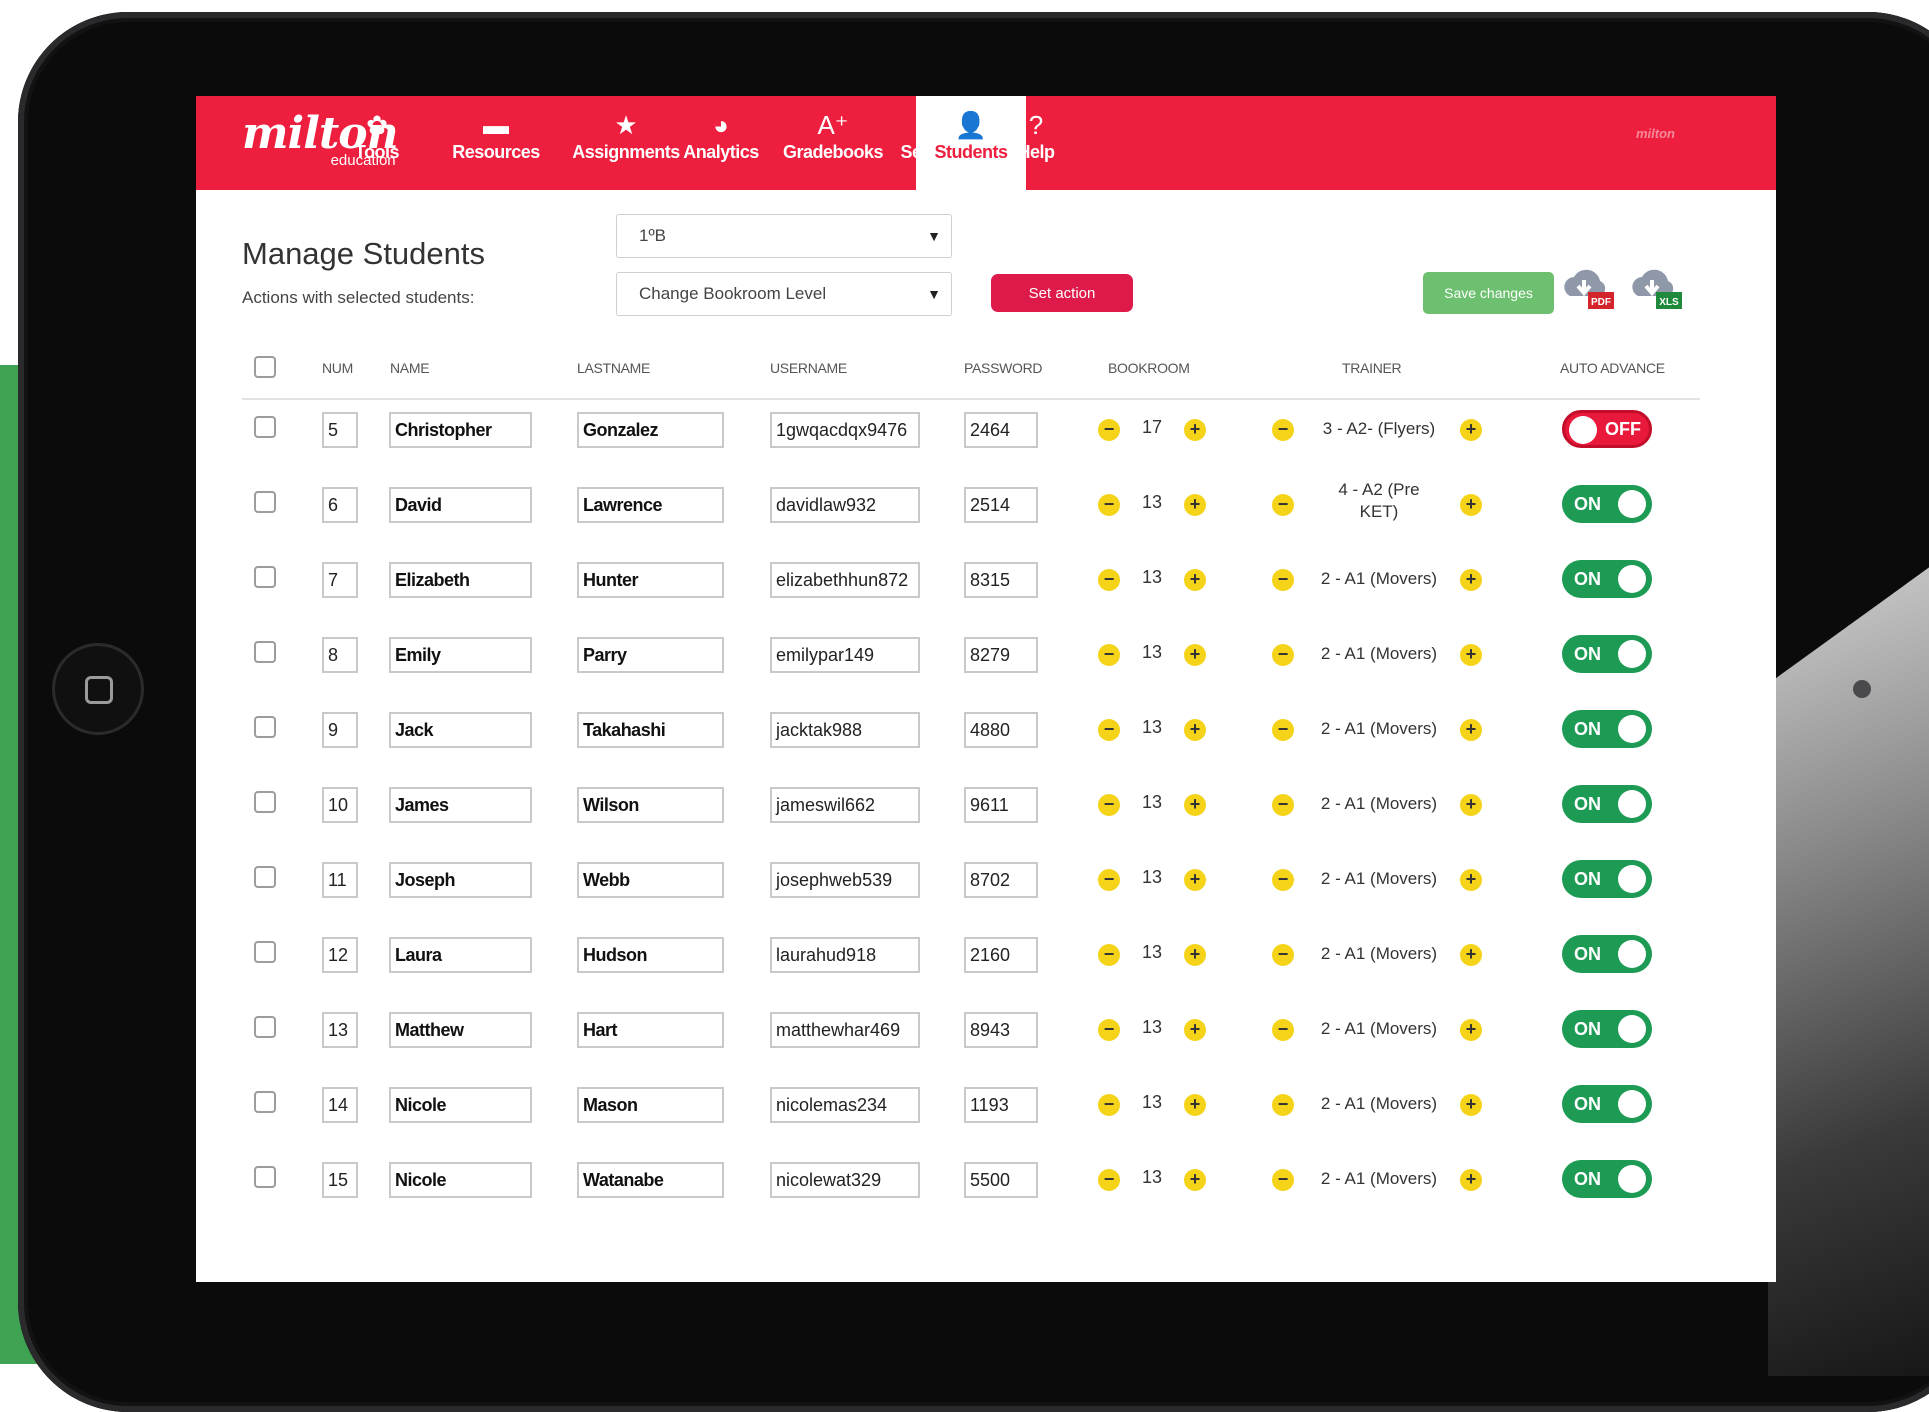 This screenshot has height=1412, width=1929. What do you see at coordinates (845, 1030) in the screenshot?
I see `username-field: matthewhar469` at bounding box center [845, 1030].